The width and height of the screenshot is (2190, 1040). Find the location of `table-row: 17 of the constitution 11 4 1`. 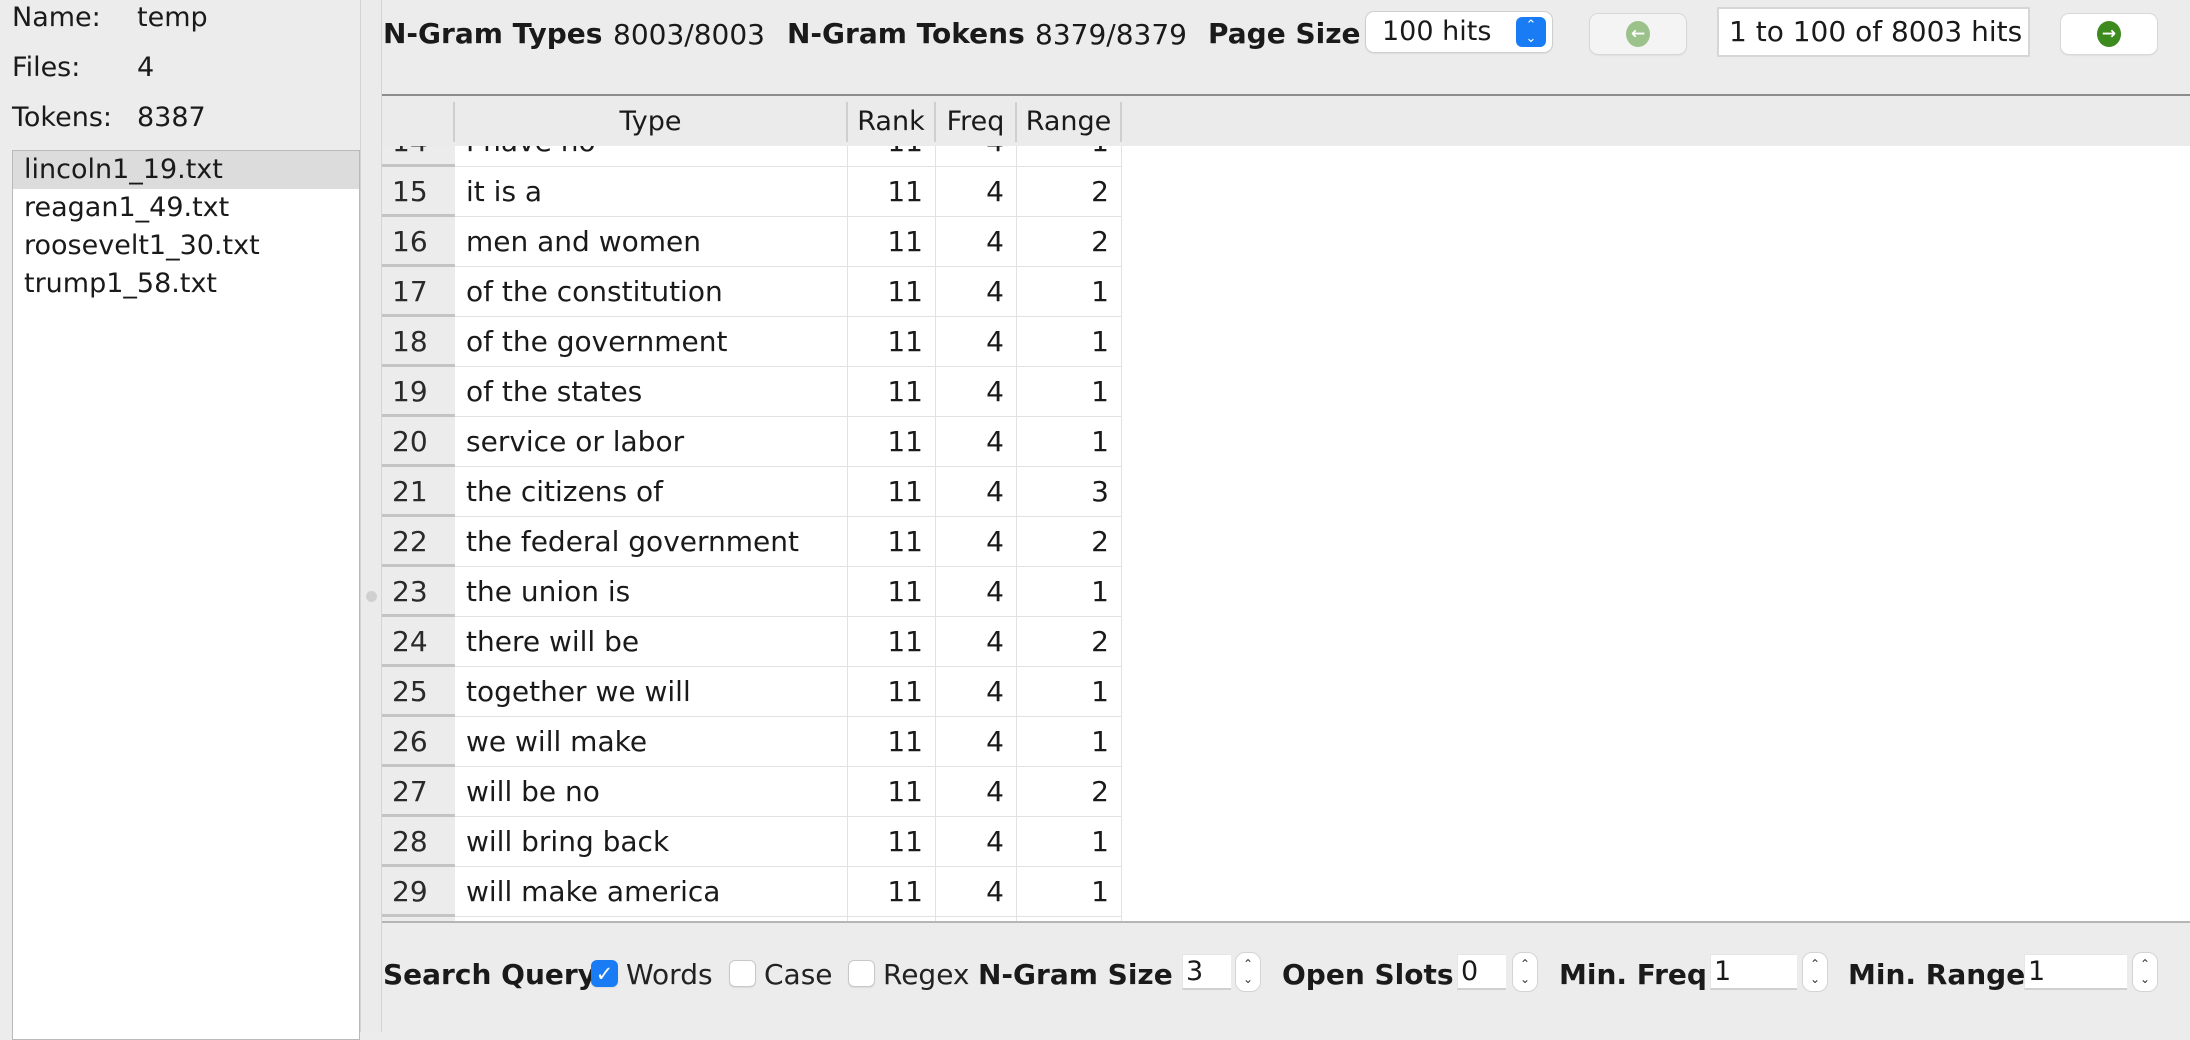

table-row: 17 of the constitution 11 4 1 is located at coordinates (752, 292).